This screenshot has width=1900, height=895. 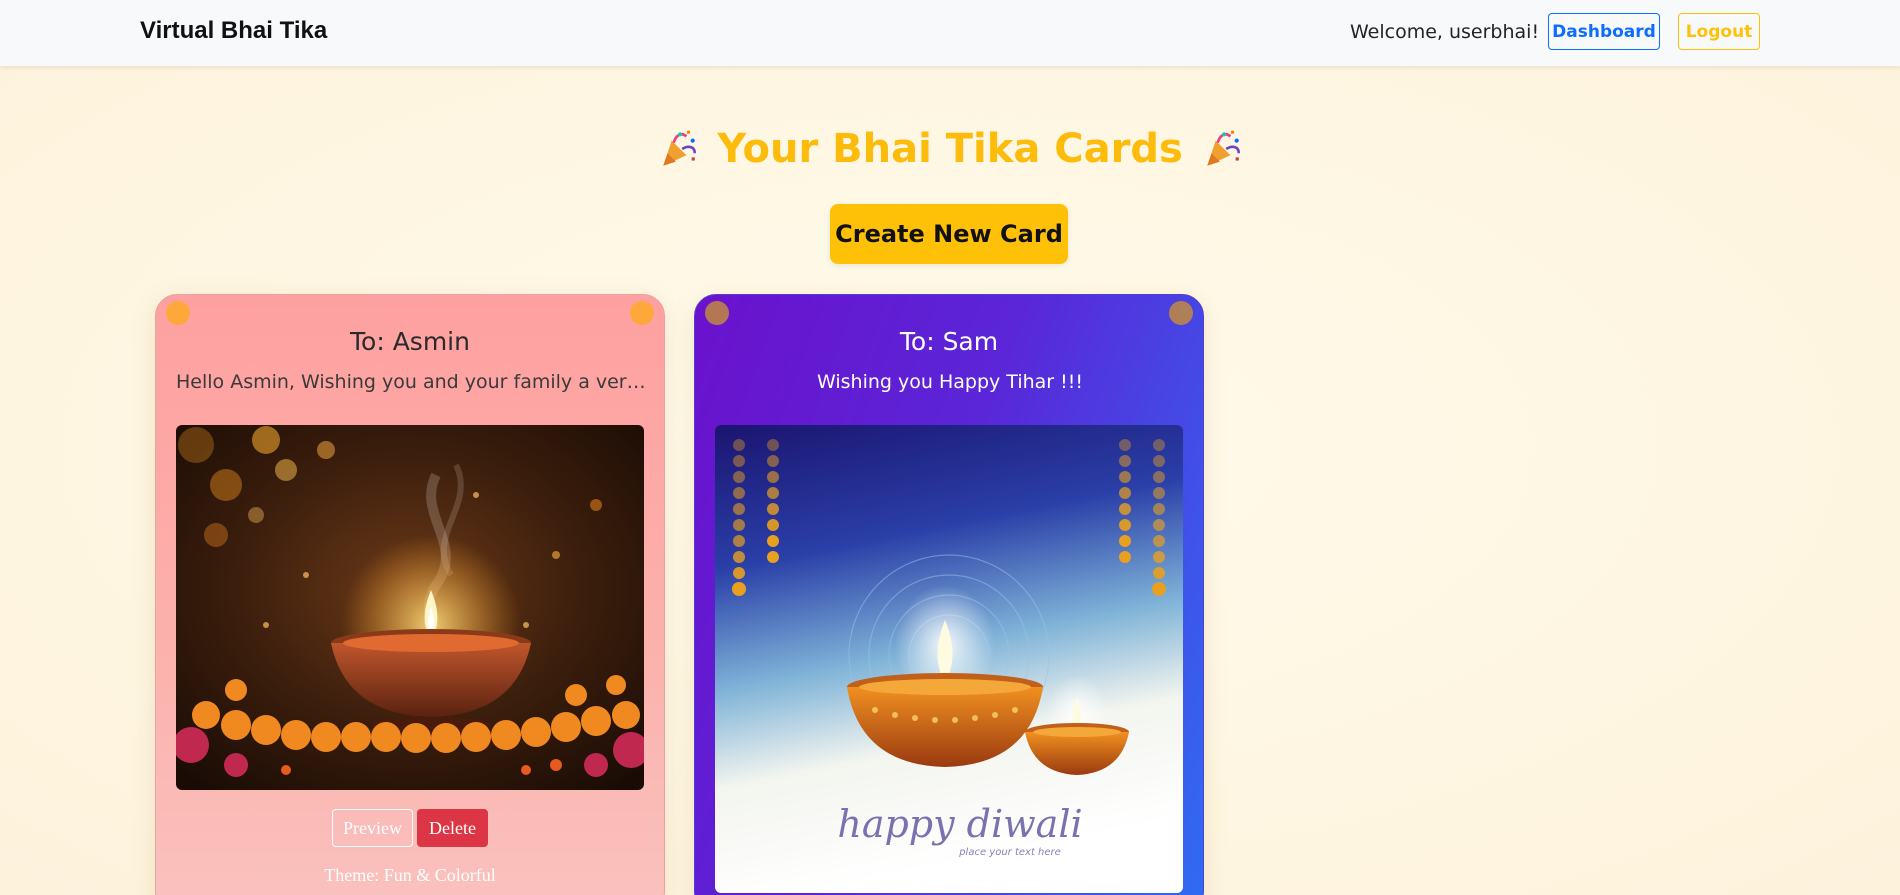 I want to click on happy-diwali-text: happy diwali, so click(x=959, y=824).